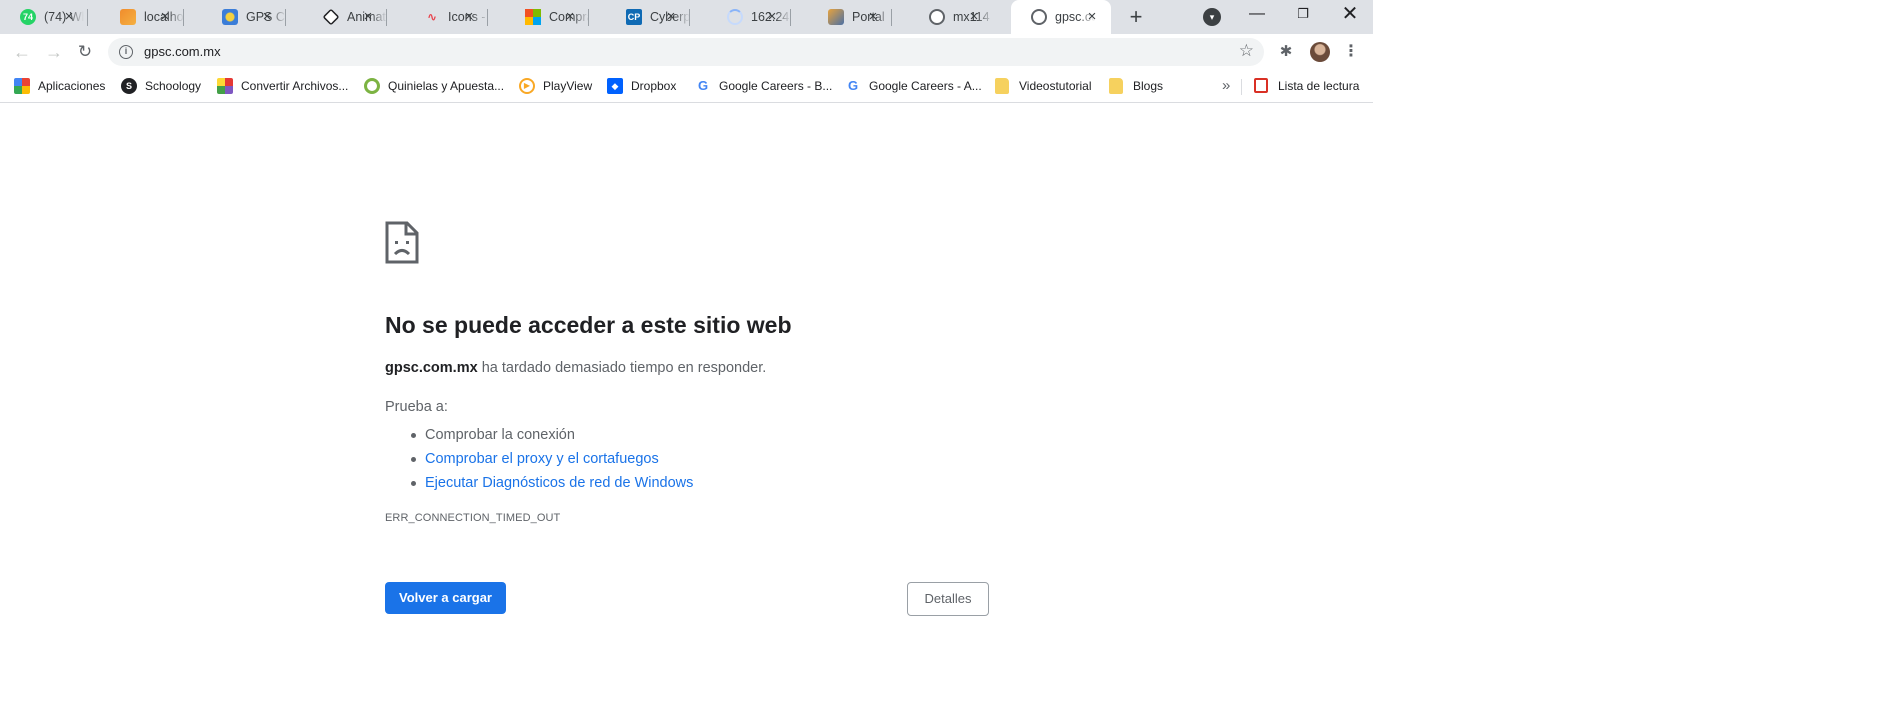  I want to click on bookmark-label: PlayView, so click(568, 86).